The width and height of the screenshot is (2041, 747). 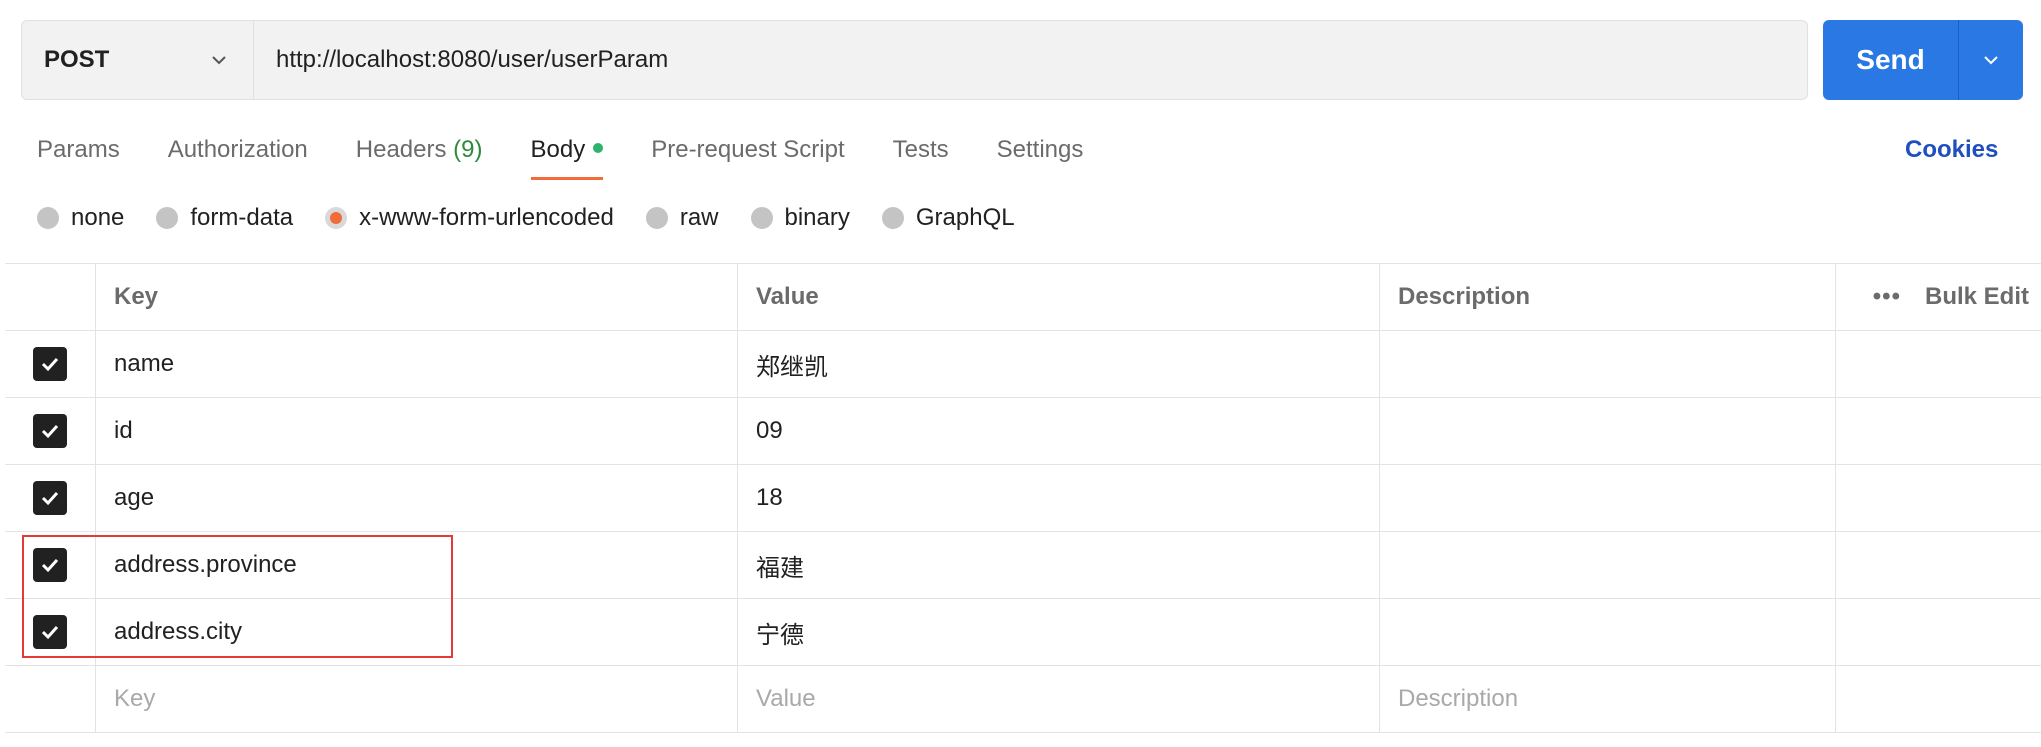 I want to click on tab-label: Pre-request Script, so click(x=748, y=149).